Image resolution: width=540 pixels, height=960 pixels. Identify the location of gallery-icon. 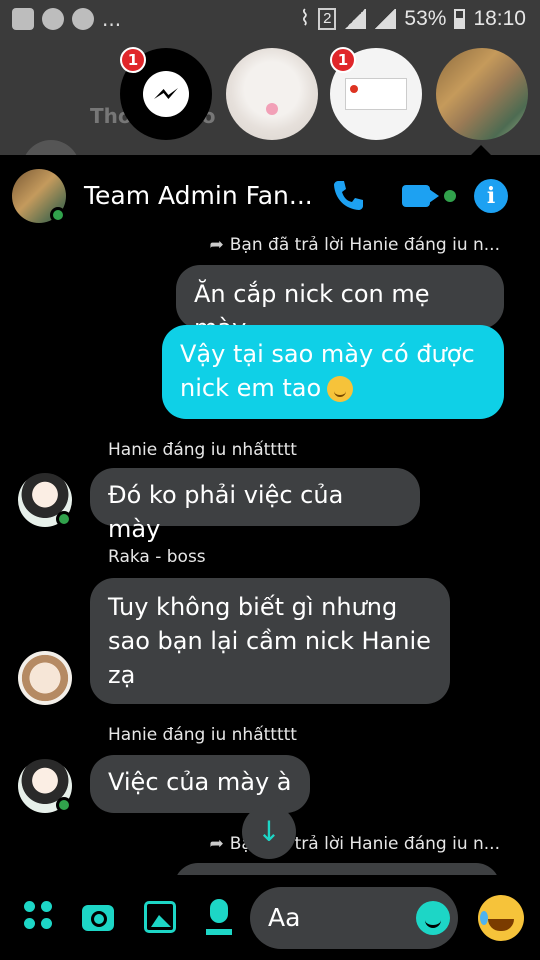
(23, 19).